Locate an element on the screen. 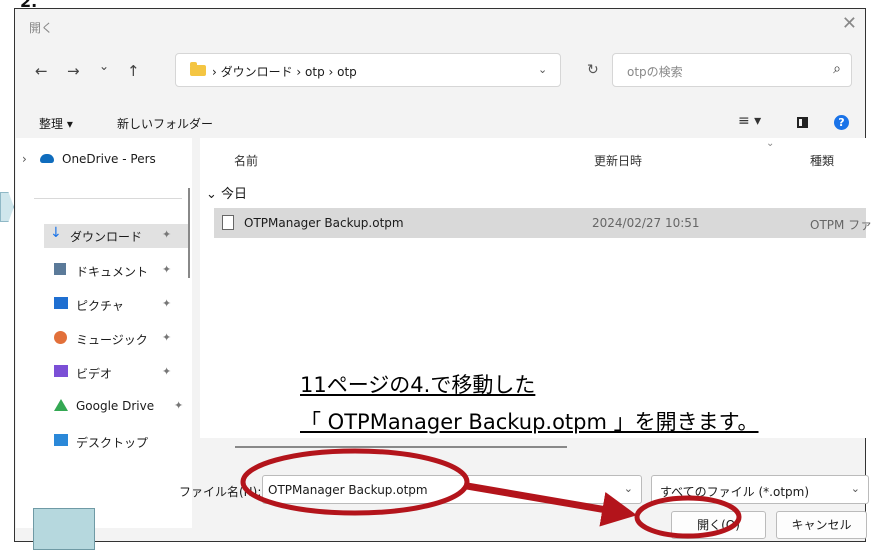 This screenshot has width=873, height=550. breadcrumb: › ダウンロード › otp › otp is located at coordinates (284, 71).